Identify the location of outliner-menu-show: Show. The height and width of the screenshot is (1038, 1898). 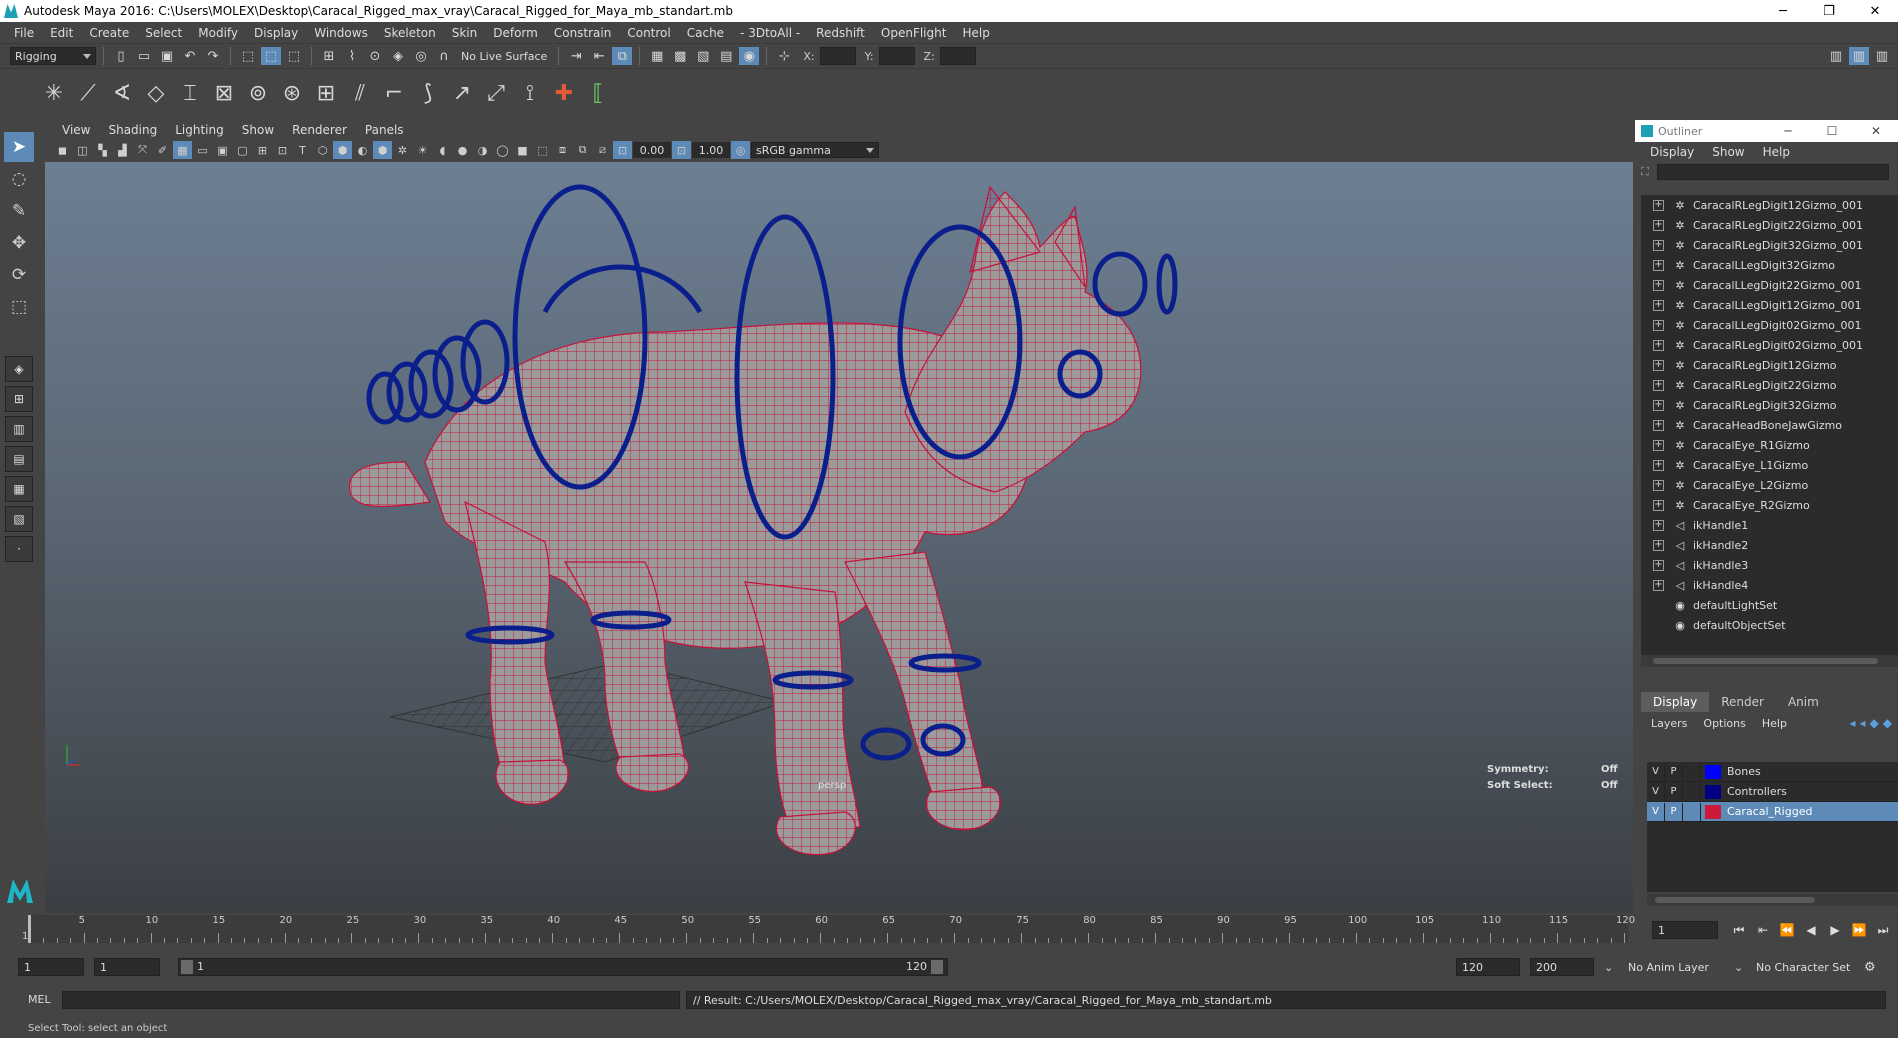
(1728, 152).